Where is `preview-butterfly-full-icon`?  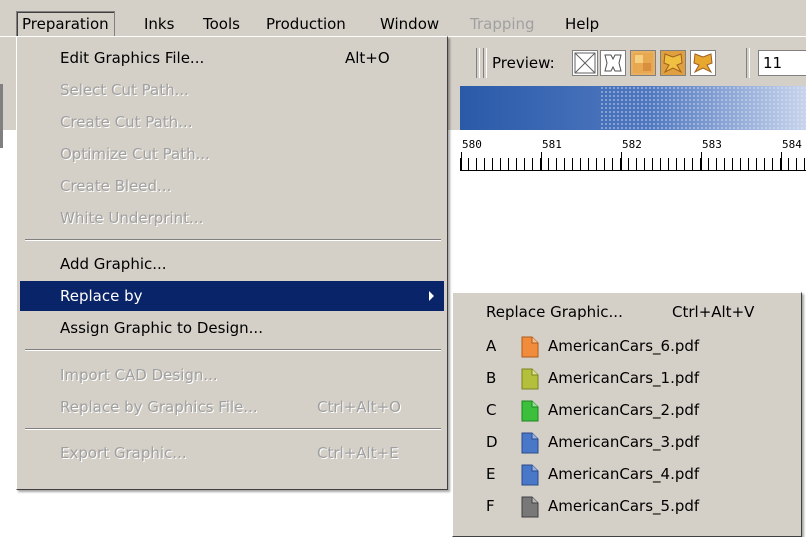
preview-butterfly-full-icon is located at coordinates (703, 63).